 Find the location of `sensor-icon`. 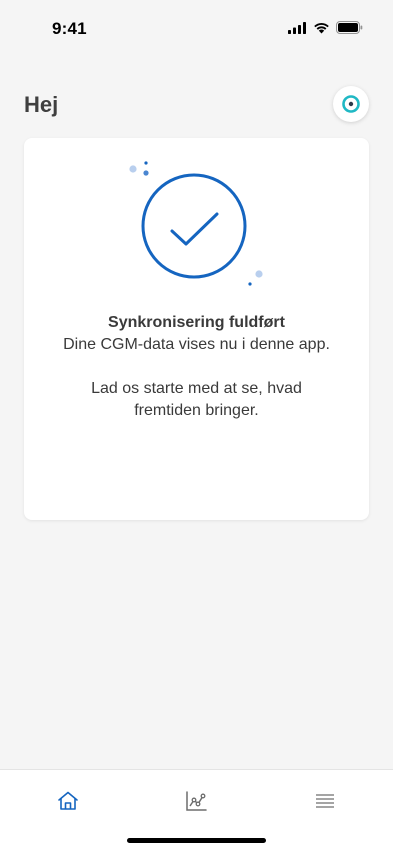

sensor-icon is located at coordinates (351, 104).